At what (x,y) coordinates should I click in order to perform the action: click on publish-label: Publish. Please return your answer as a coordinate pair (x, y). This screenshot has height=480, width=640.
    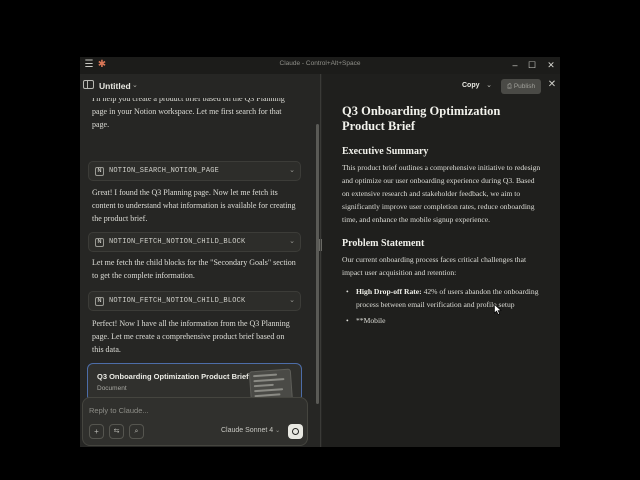
    Looking at the image, I should click on (524, 86).